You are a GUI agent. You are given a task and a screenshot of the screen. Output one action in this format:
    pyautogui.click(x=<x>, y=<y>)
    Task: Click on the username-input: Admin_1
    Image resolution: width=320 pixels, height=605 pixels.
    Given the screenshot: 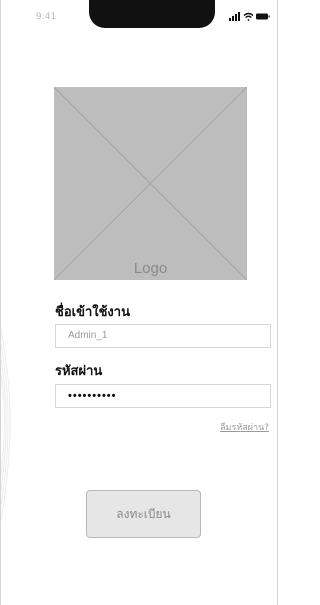 What is the action you would take?
    pyautogui.click(x=163, y=336)
    